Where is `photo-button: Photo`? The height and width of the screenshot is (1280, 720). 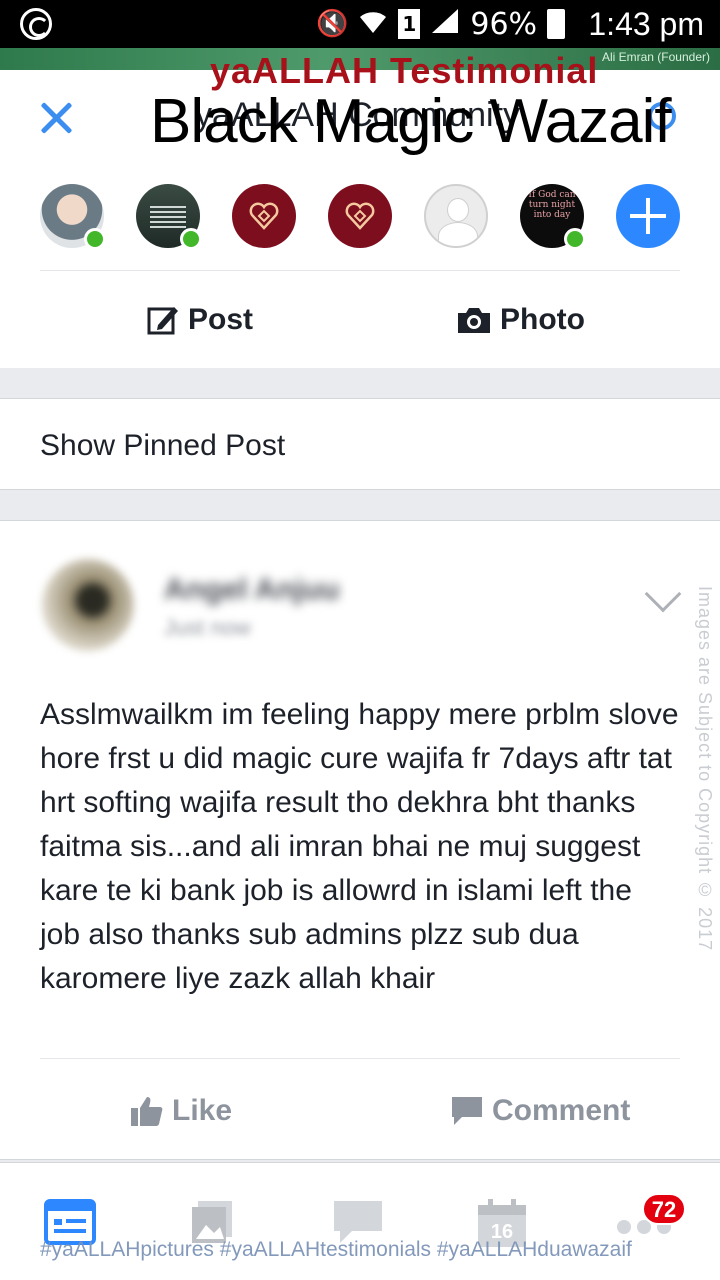 photo-button: Photo is located at coordinates (520, 320).